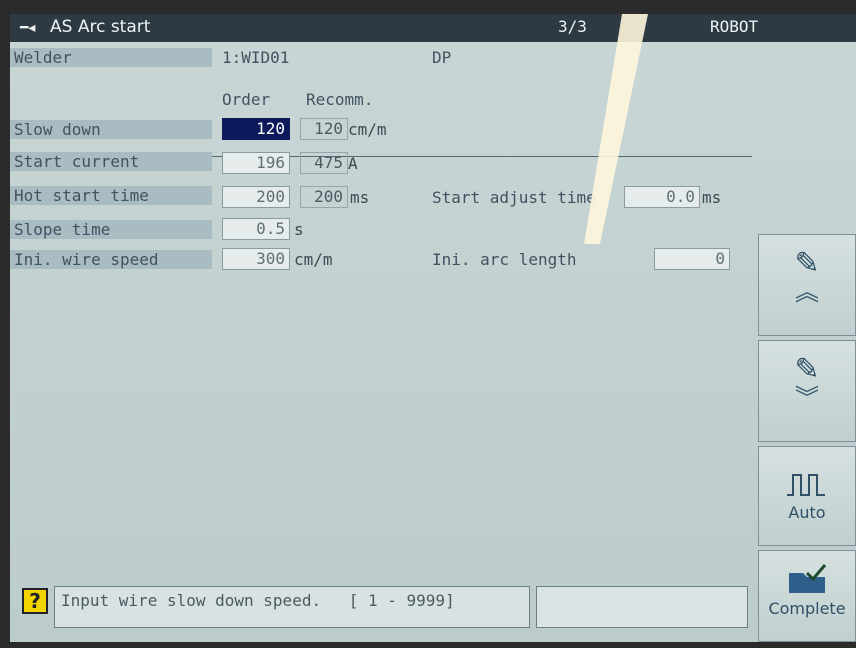 The image size is (856, 648). I want to click on ini-arc-length-field: 0, so click(692, 259).